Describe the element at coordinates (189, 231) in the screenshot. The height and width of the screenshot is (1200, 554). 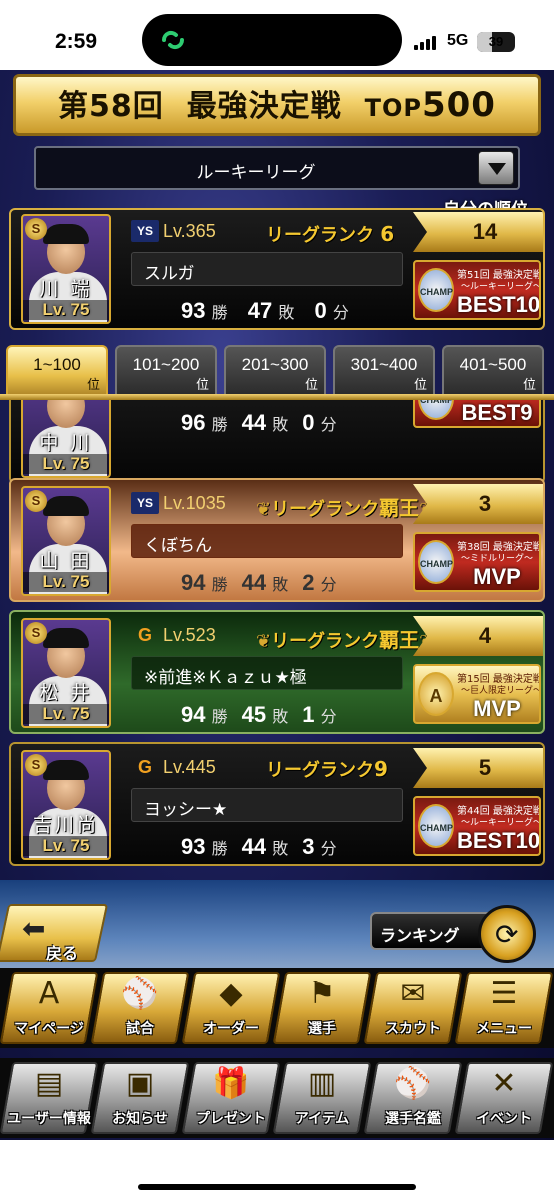
I see `user-level: Lv.365` at that location.